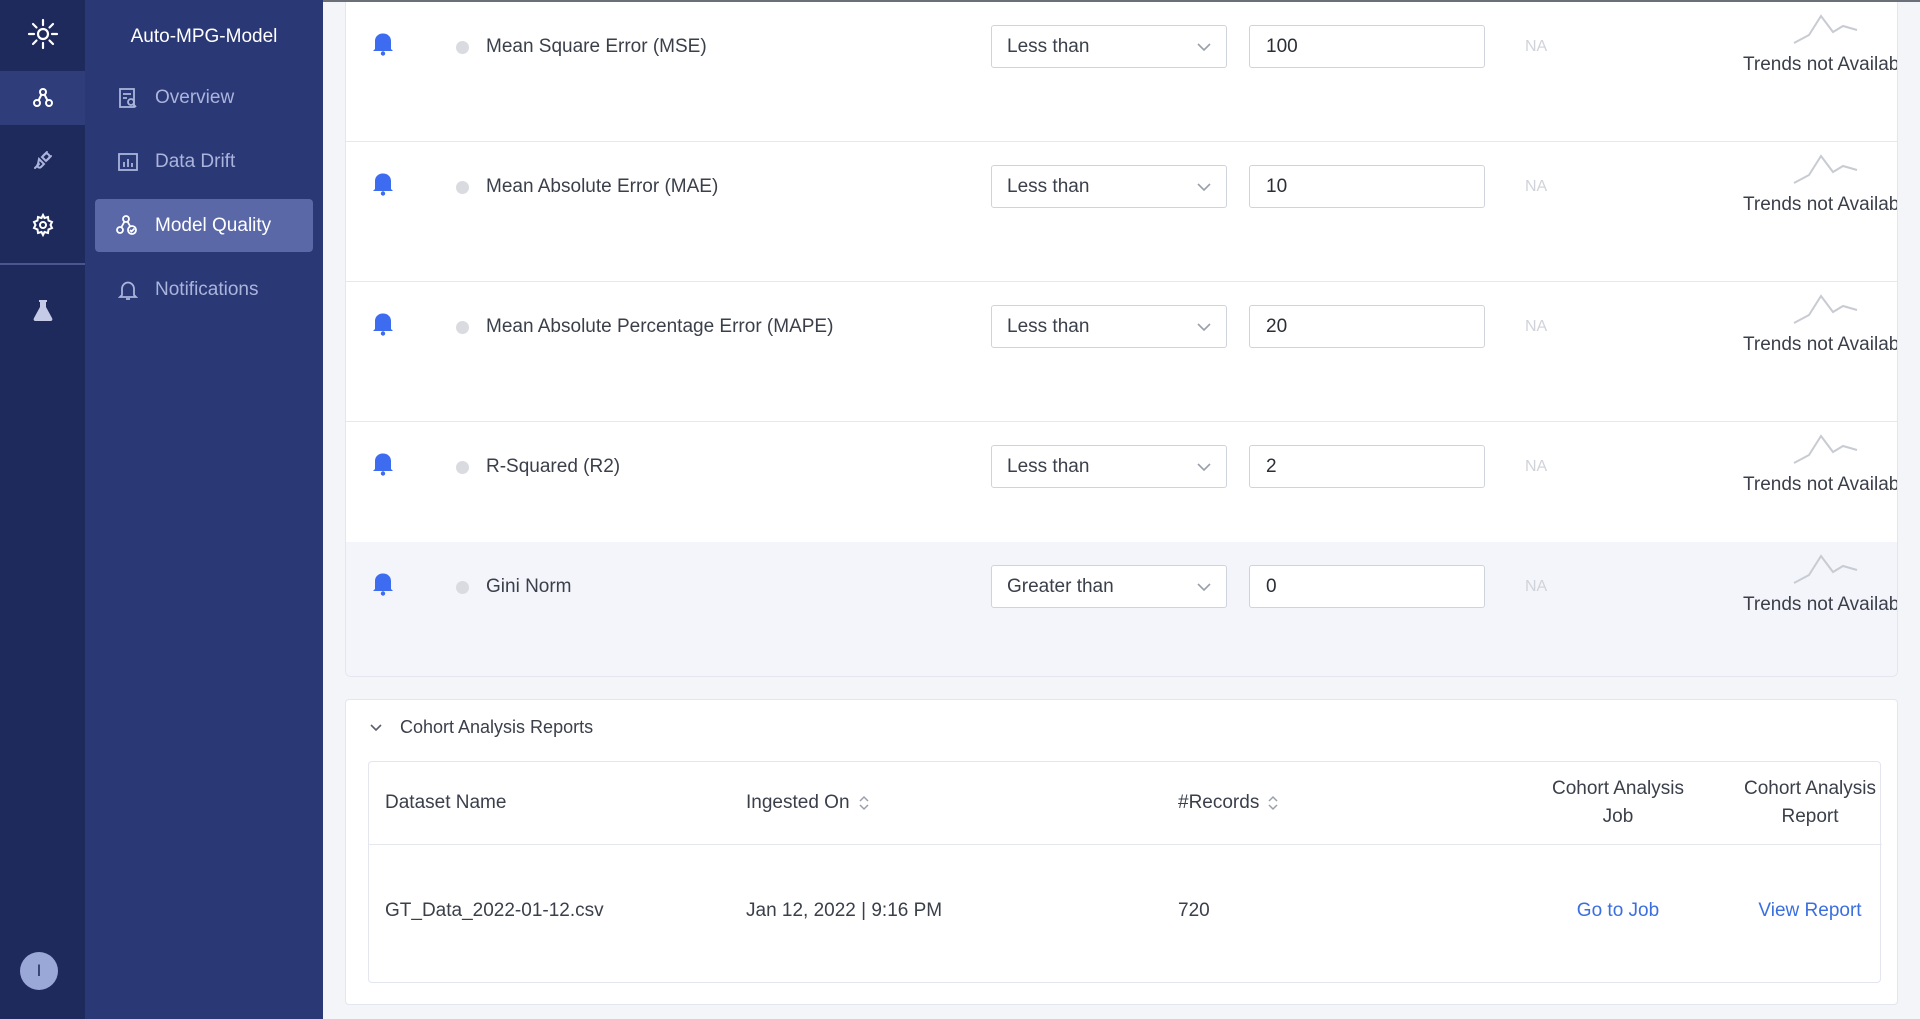  What do you see at coordinates (844, 910) in the screenshot?
I see `cell-ingested-on: Jan 12, 2022 | 9:16 PM` at bounding box center [844, 910].